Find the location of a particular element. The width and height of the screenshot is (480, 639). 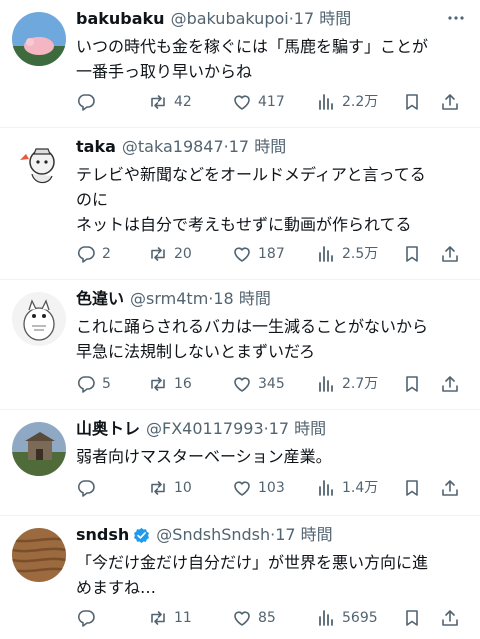

tweet-header: 色違い @srm4tm ·18 時間 is located at coordinates (271, 299).